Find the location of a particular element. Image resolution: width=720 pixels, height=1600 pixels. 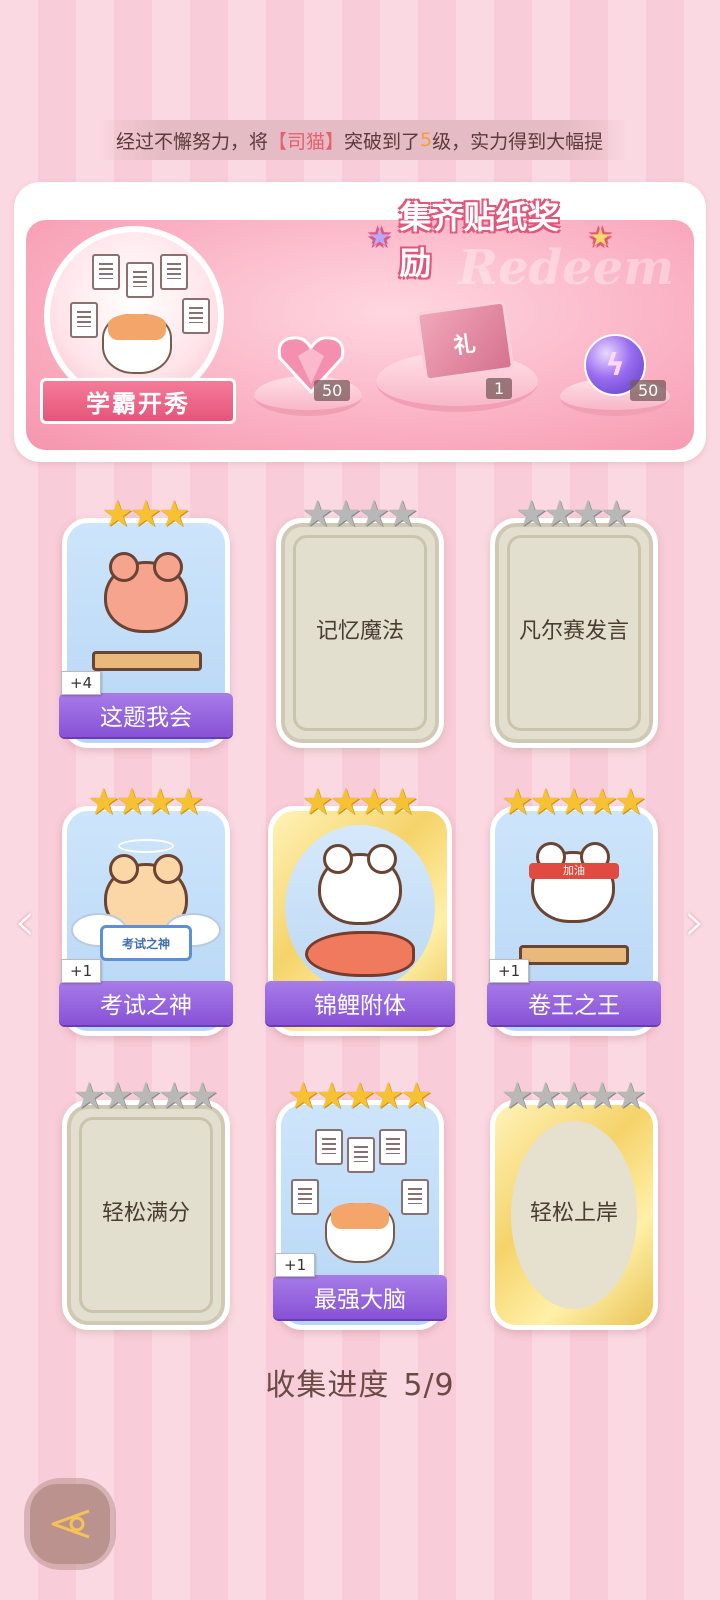

announcement-ticker: 经过不懈努力，将 【司猫】 突破到了 5 级，实力得到大幅提 is located at coordinates (363, 140).